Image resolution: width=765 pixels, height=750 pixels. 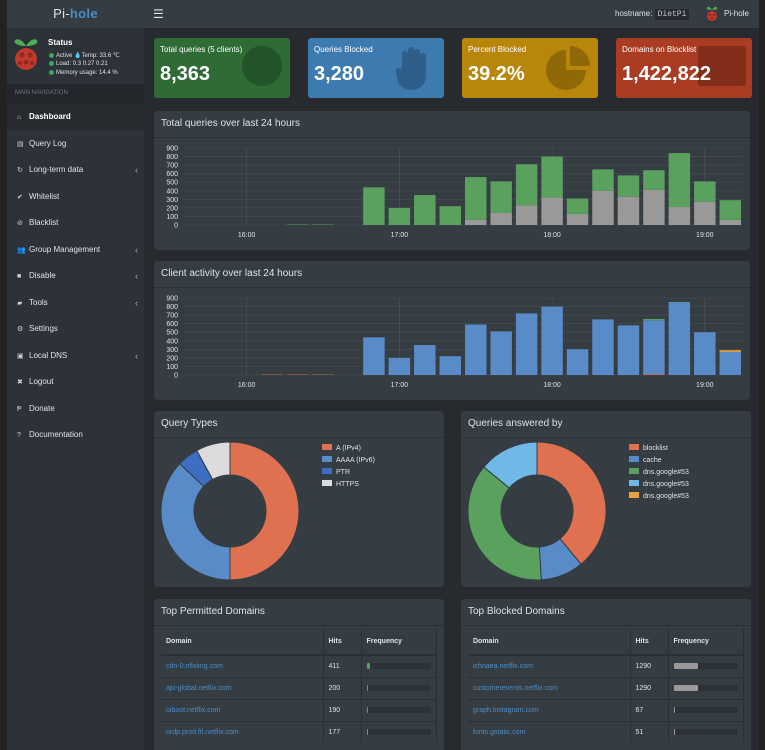 I want to click on domain-link: cdn-0.nflximg.com, so click(x=242, y=665).